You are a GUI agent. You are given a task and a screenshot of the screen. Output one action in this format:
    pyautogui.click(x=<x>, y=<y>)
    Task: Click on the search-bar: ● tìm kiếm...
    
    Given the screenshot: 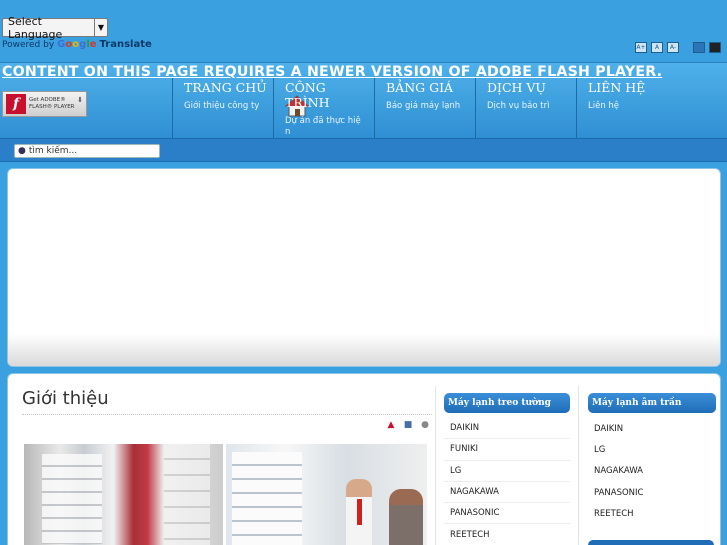 What is the action you would take?
    pyautogui.click(x=363, y=150)
    